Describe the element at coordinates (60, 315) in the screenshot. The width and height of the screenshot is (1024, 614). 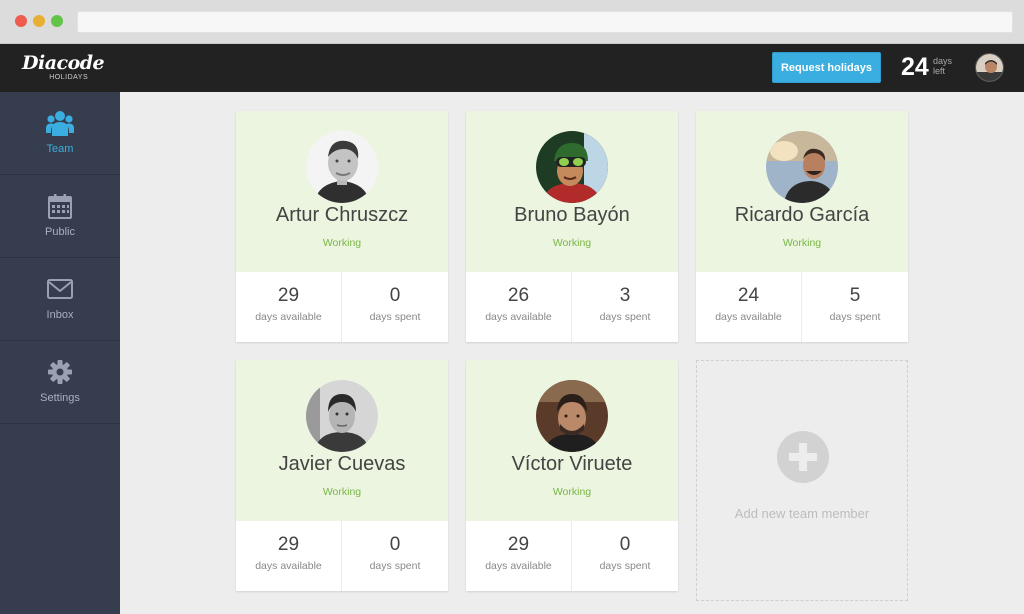
I see `sidebar-item-label: Inbox` at that location.